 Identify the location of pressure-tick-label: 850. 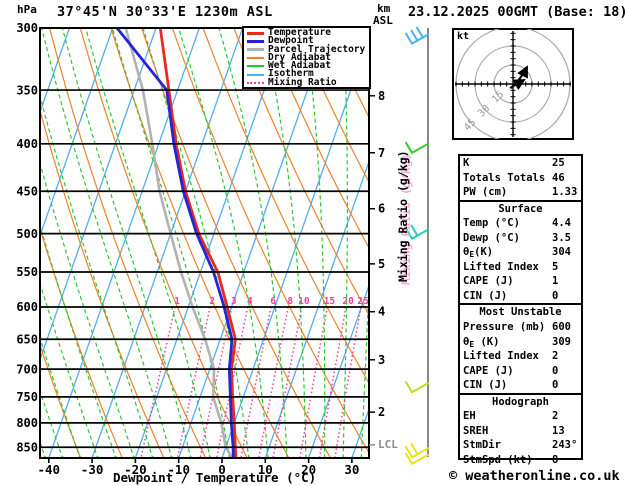
(27, 447).